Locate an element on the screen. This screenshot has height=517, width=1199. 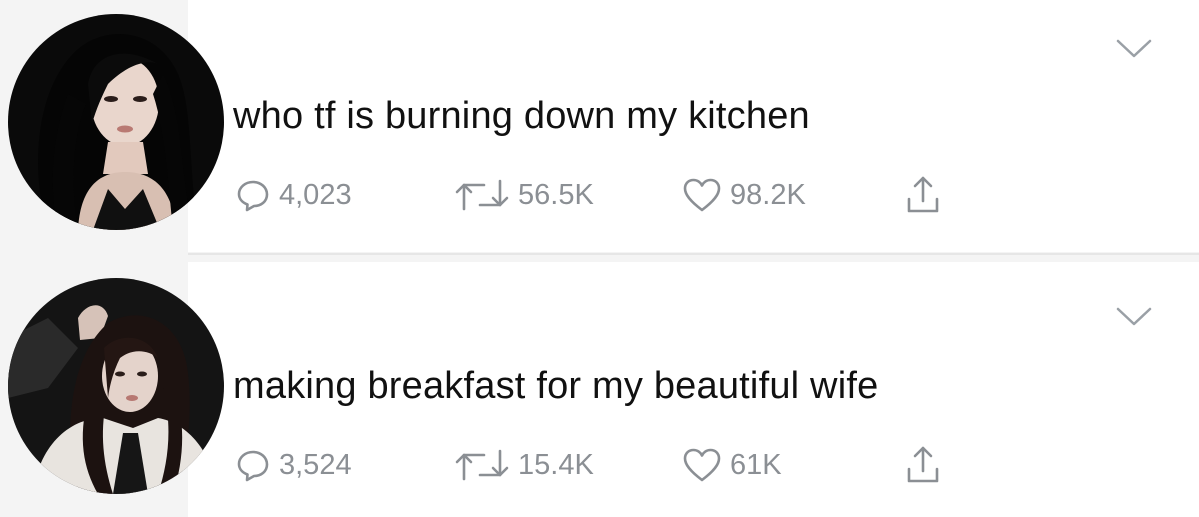
tweet-text: making breakfast for my beautiful wife is located at coordinates (556, 386).